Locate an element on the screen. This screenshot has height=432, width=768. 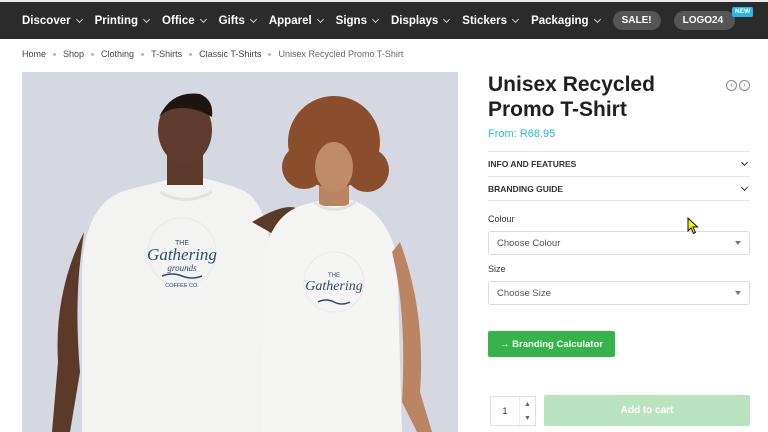
logo24-button: LOGO24 NEW is located at coordinates (713, 18).